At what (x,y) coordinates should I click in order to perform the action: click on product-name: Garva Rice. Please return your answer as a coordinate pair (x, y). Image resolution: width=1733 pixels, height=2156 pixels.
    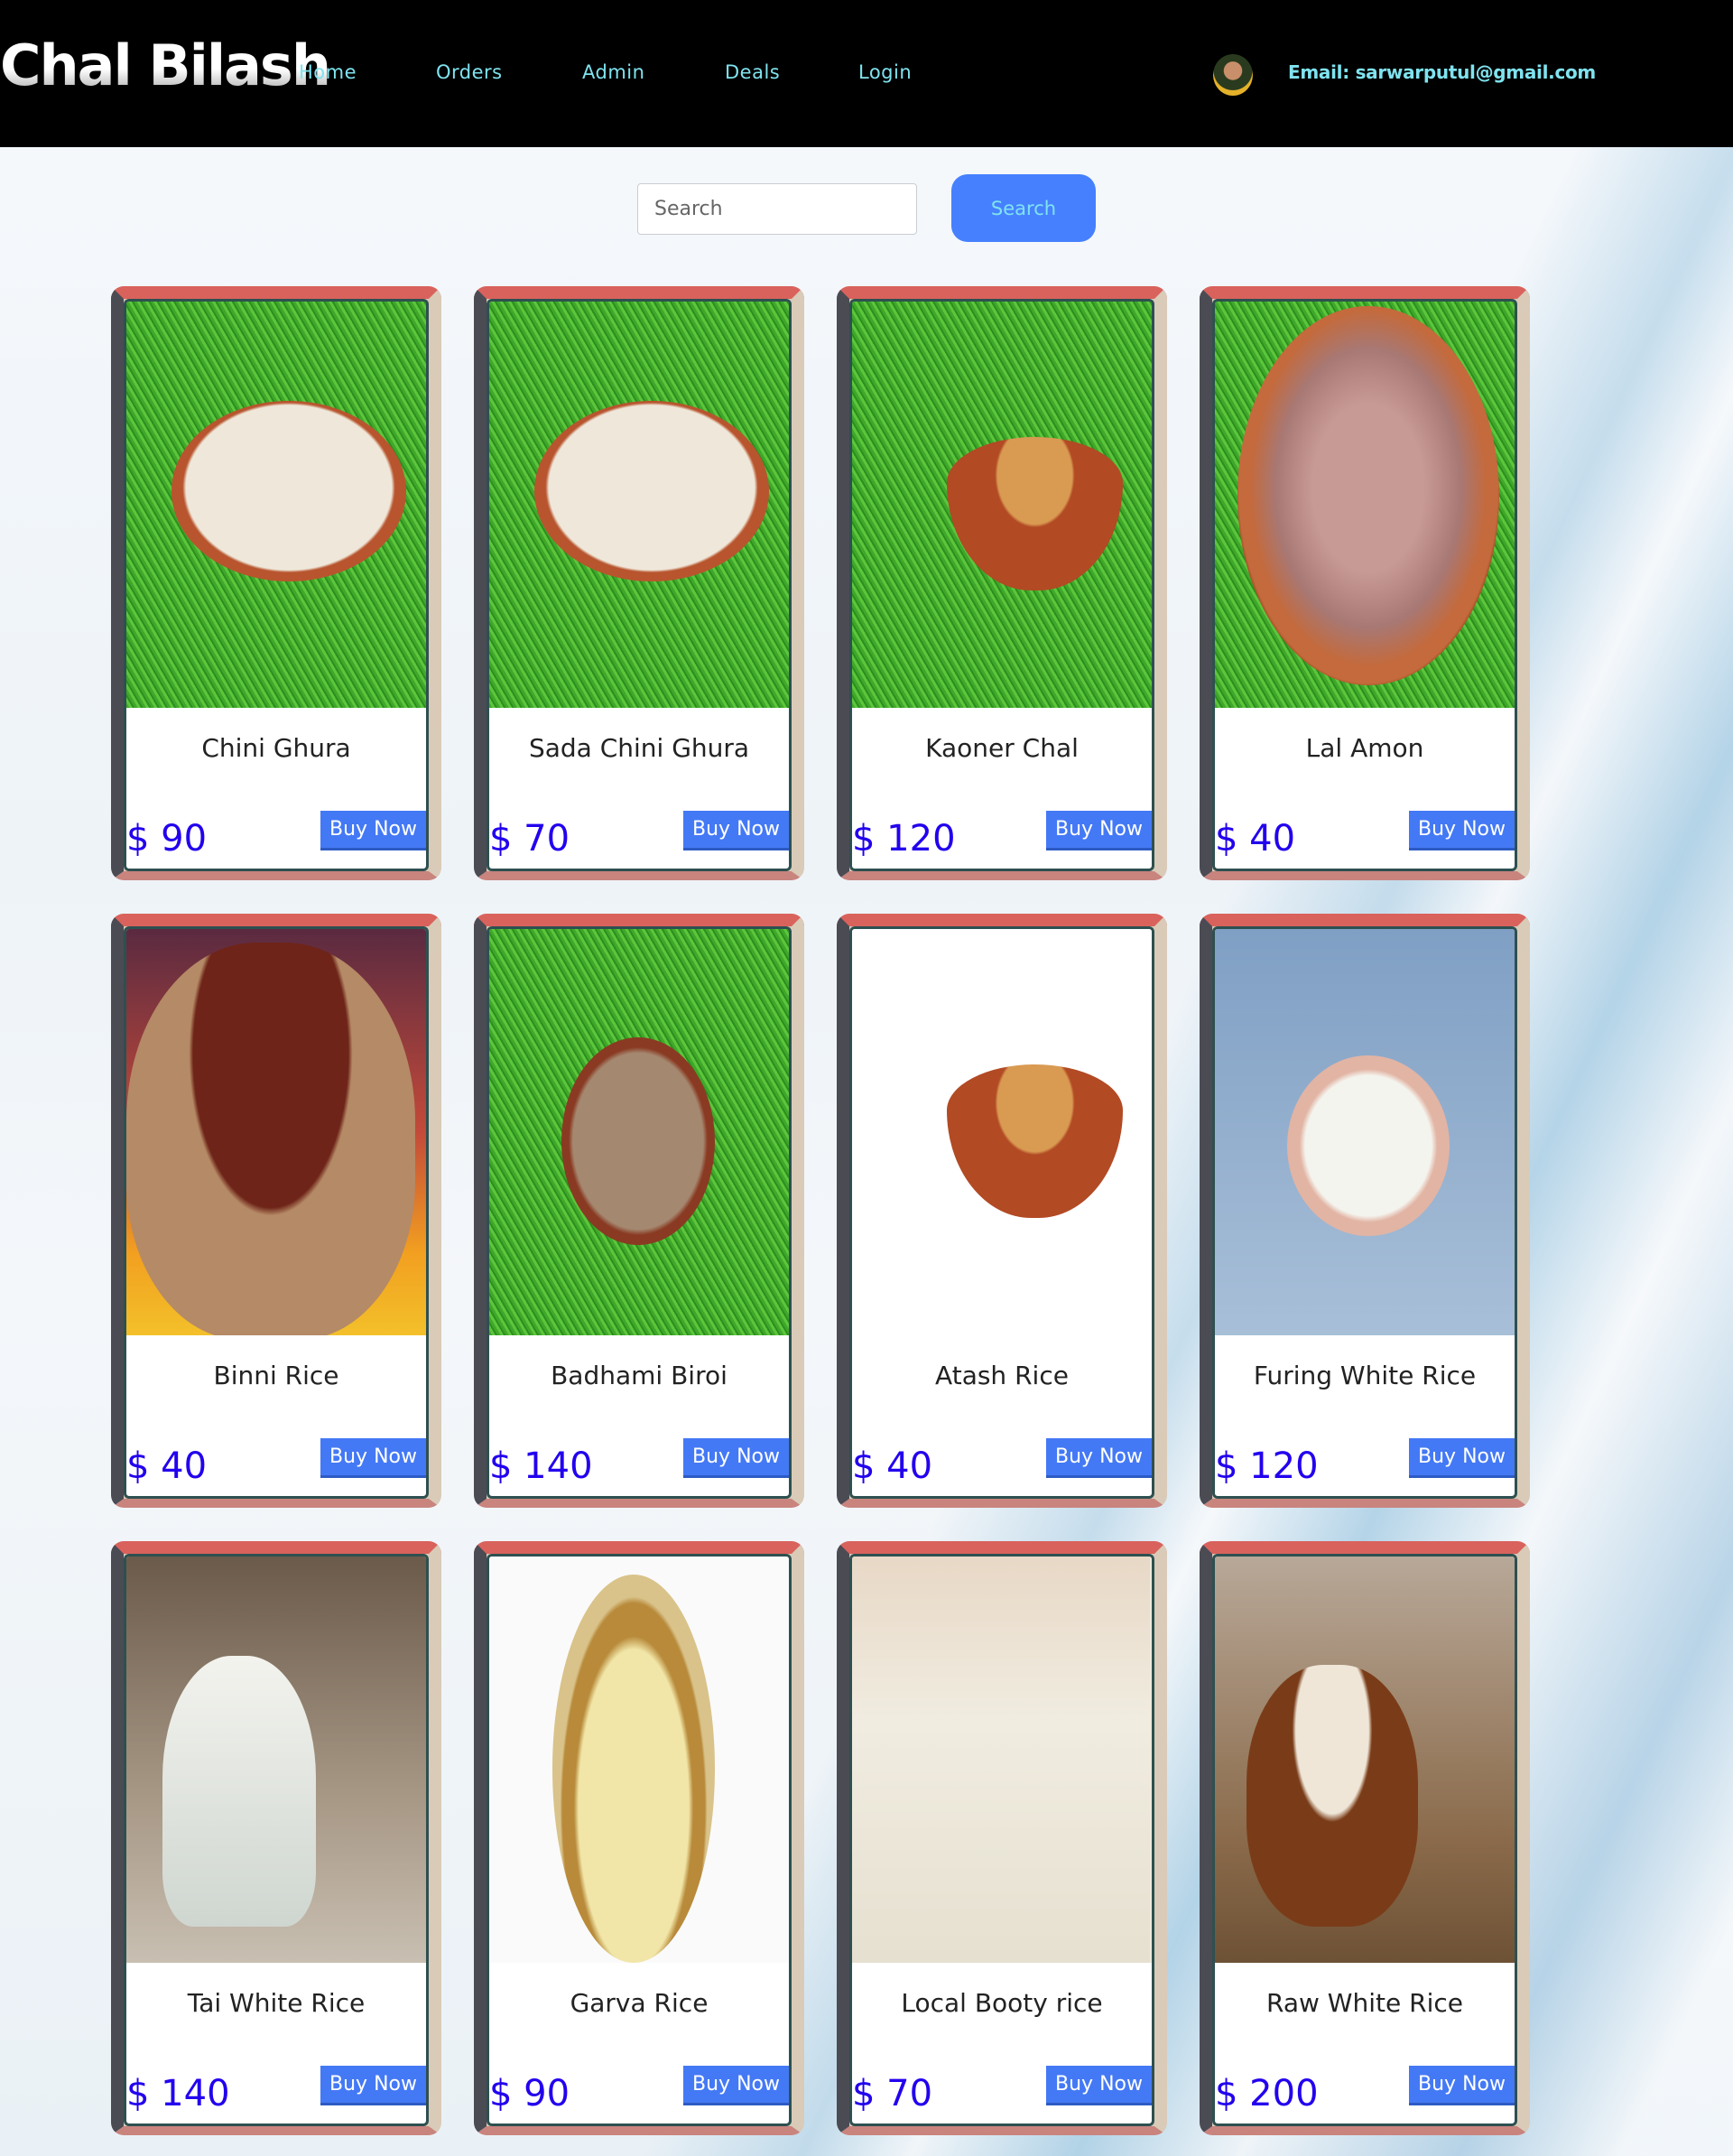
    Looking at the image, I should click on (639, 2003).